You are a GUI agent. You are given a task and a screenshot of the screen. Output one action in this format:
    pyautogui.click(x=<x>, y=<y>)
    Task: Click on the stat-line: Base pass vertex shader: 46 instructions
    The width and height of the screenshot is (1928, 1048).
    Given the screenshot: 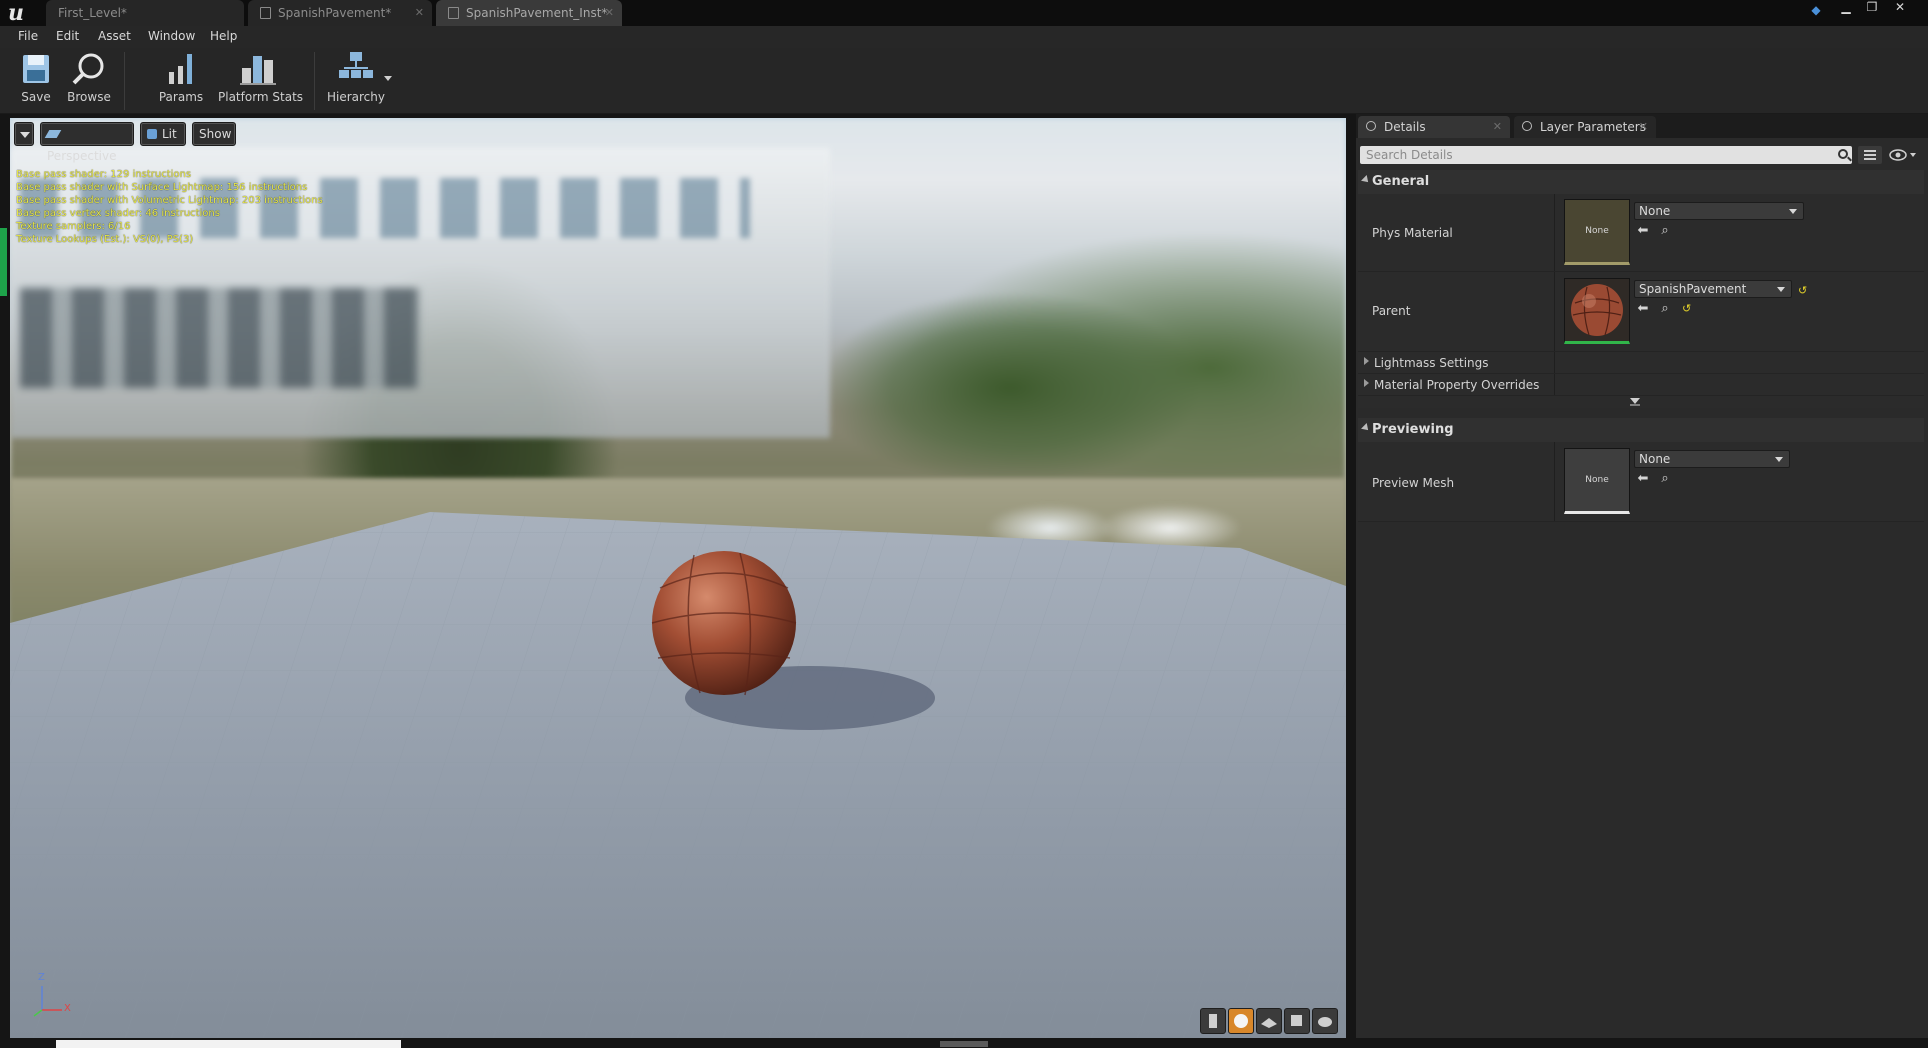 What is the action you would take?
    pyautogui.click(x=118, y=213)
    